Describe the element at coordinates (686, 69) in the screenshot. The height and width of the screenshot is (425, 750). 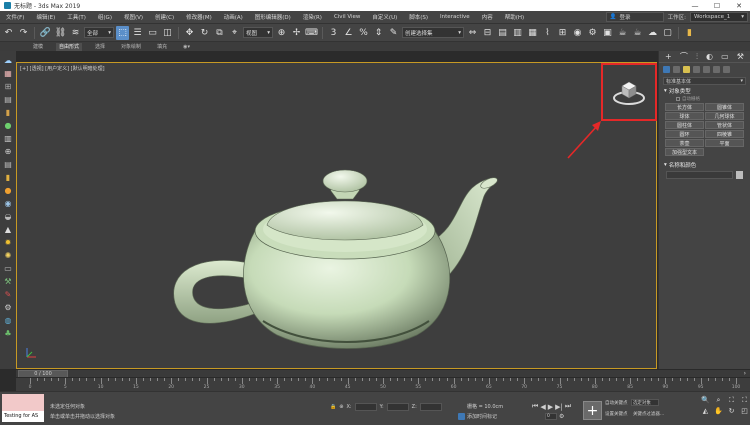
I see `lights-category-icon` at that location.